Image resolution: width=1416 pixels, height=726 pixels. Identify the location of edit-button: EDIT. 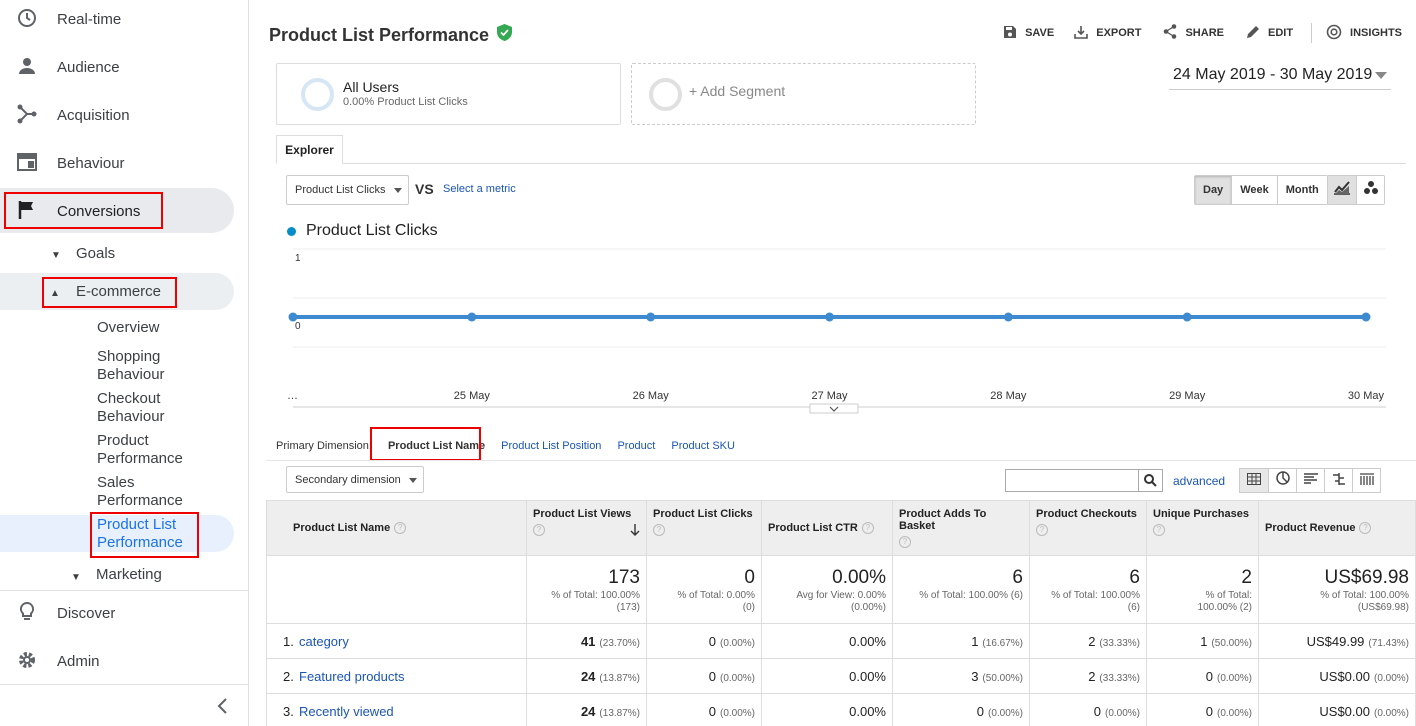
(1269, 33).